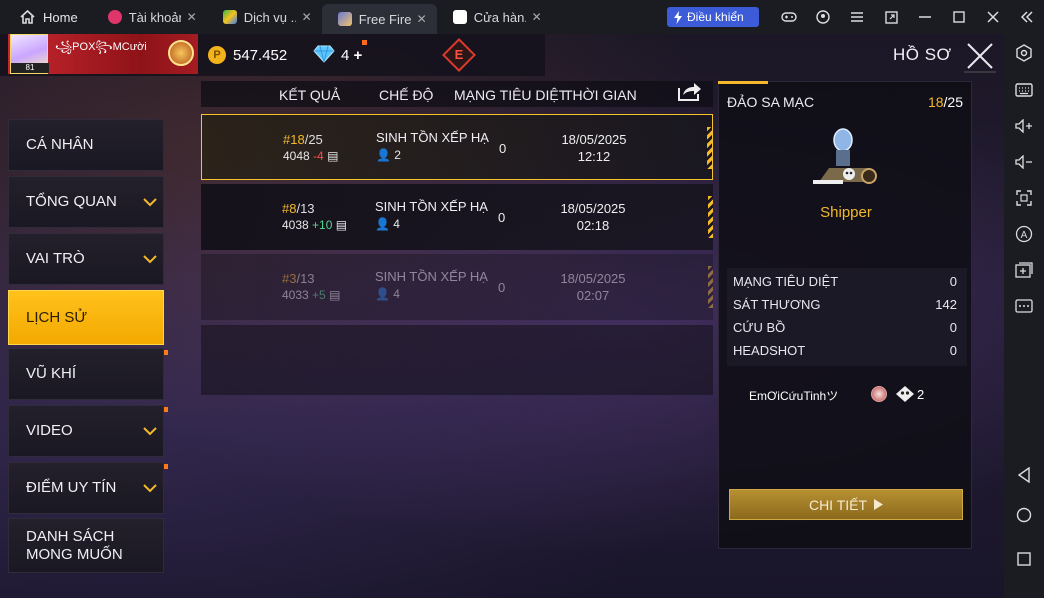 The image size is (1044, 598). I want to click on volume-up-icon, so click(1024, 126).